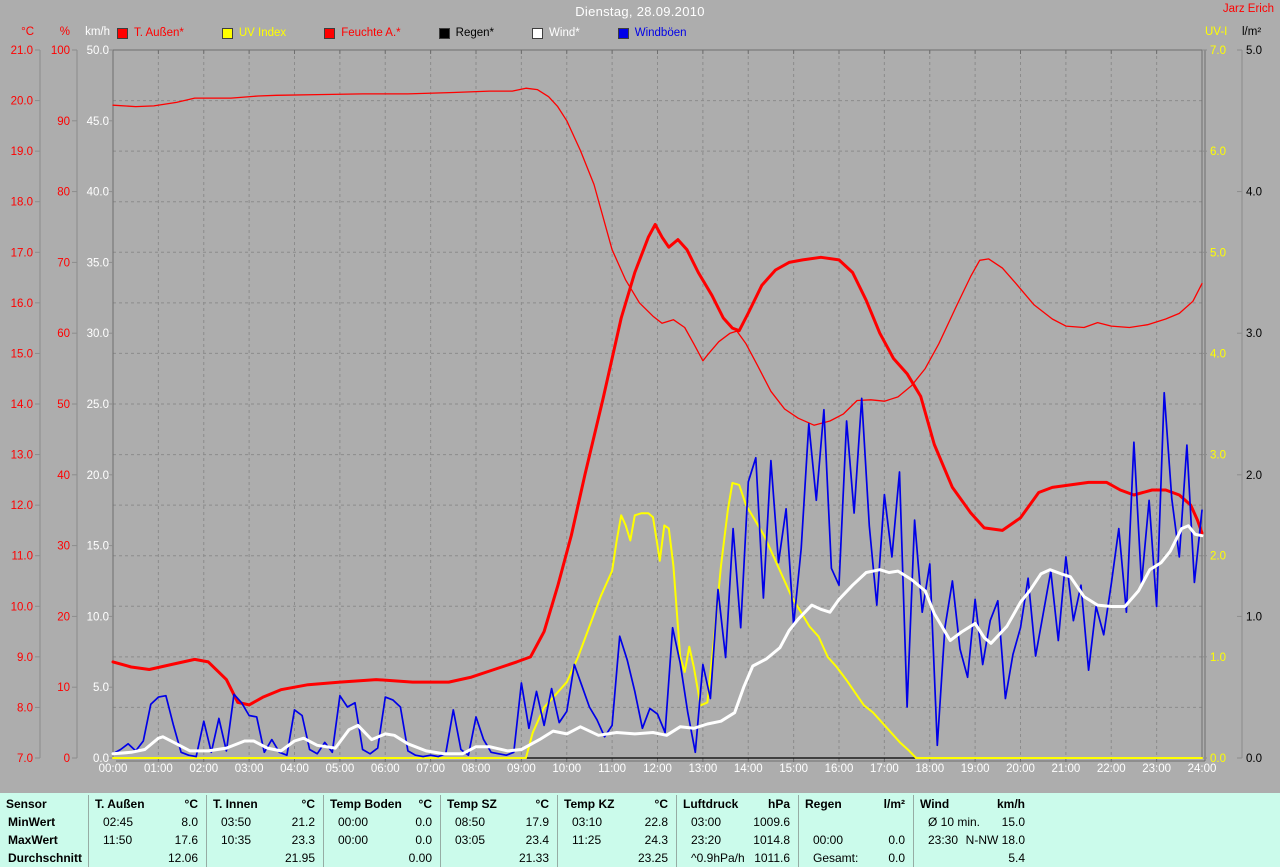  I want to click on axis-humidity-tick: 70, so click(63, 263).